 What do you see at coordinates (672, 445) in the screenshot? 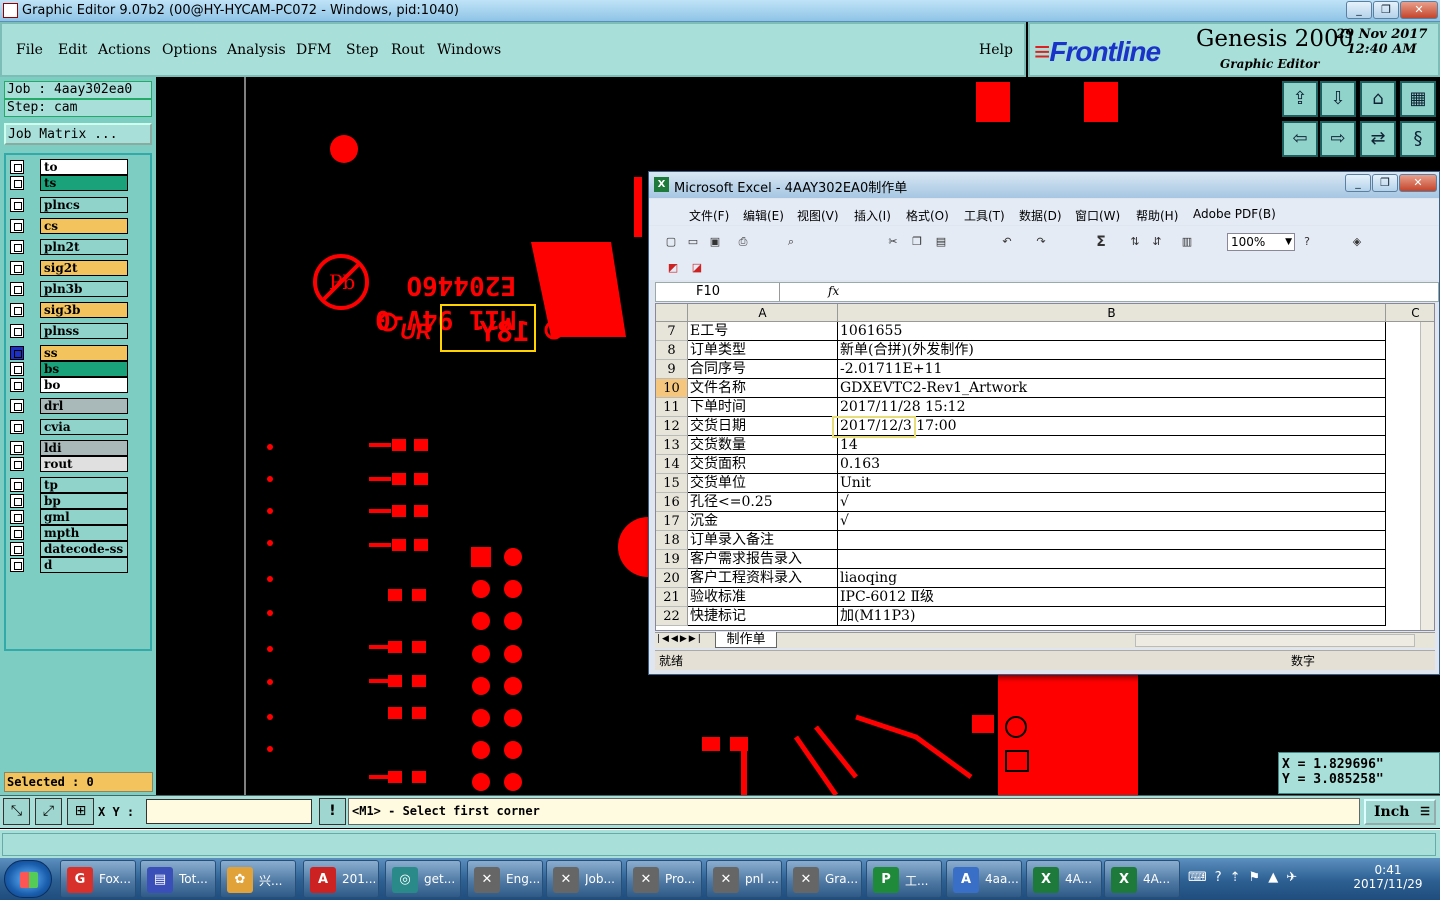
I see `row-header: 13` at bounding box center [672, 445].